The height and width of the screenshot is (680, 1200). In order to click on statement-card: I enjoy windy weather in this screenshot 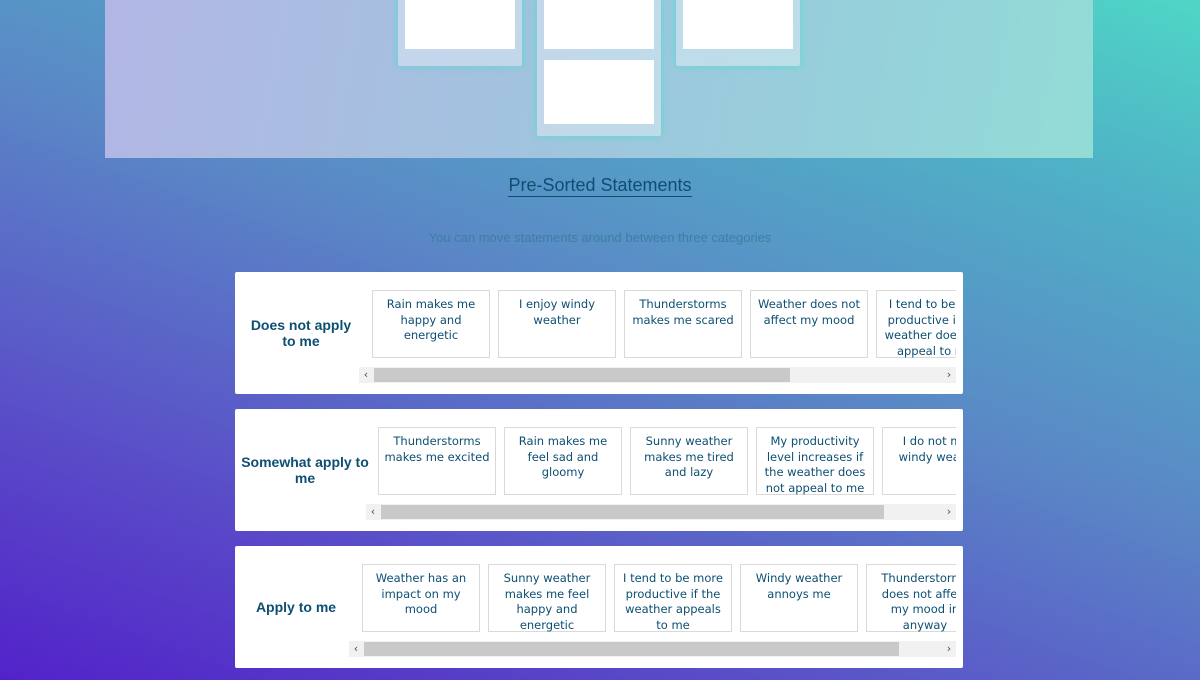, I will do `click(557, 324)`.